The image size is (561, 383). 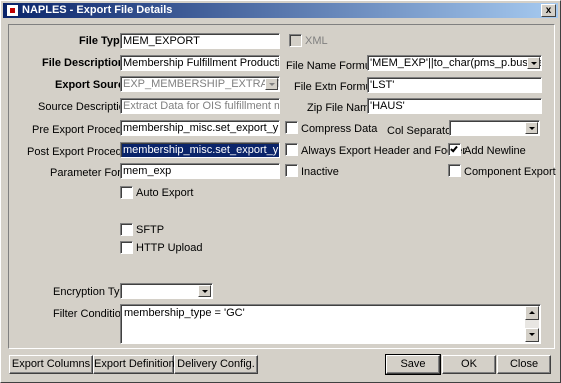 I want to click on sftp-label: SFTP, so click(x=150, y=230).